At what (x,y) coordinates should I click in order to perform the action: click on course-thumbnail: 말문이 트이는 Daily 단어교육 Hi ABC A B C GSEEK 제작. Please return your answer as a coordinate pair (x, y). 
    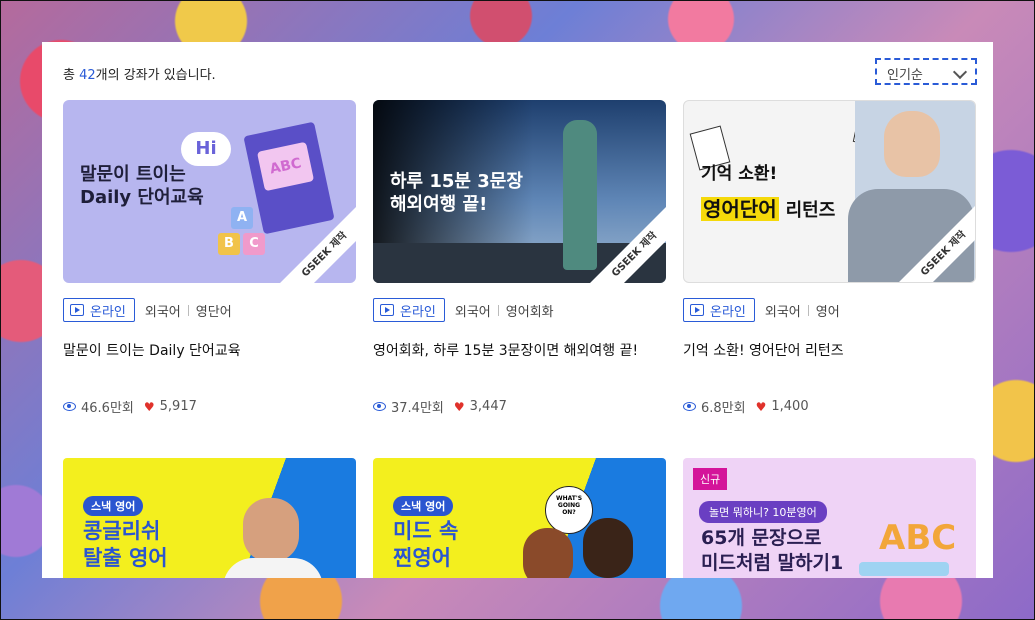
    Looking at the image, I should click on (209, 191).